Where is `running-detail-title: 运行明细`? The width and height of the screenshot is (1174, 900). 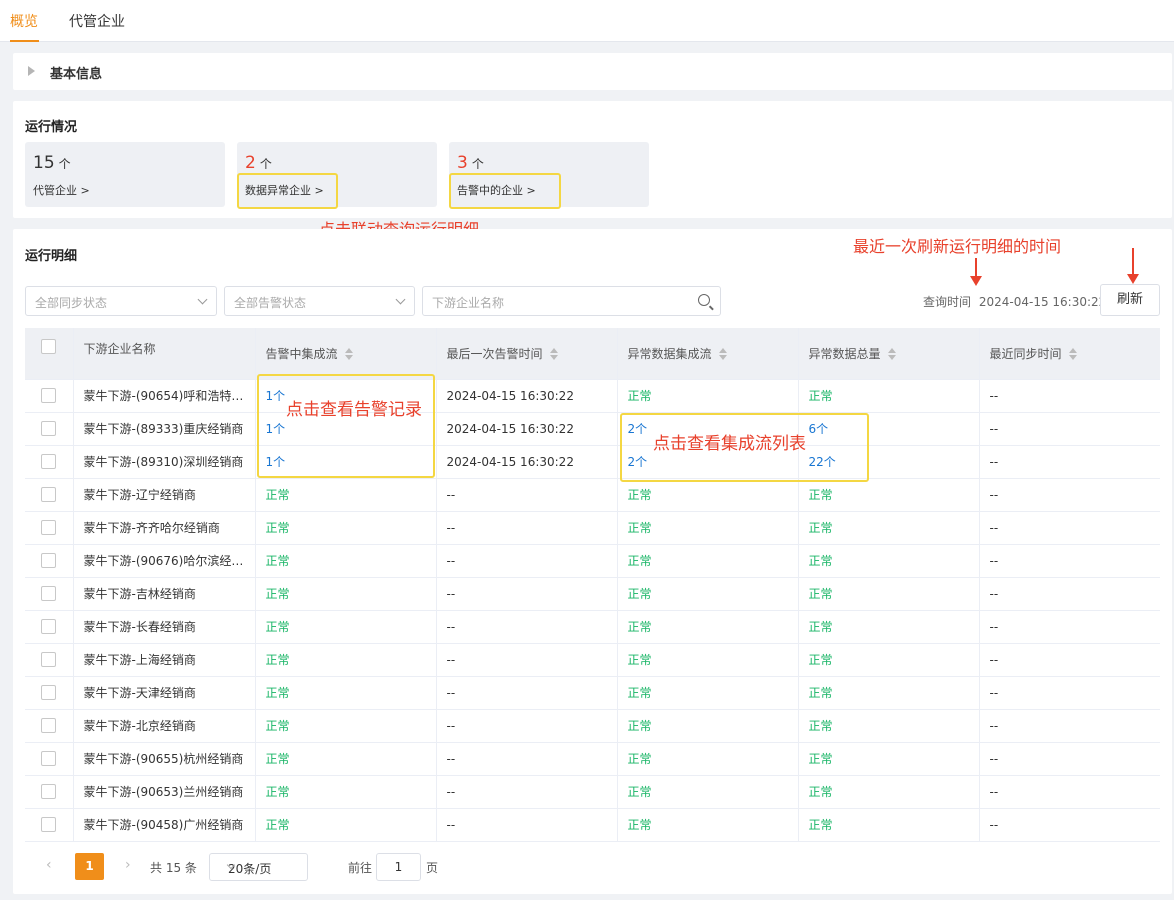
running-detail-title: 运行明细 is located at coordinates (51, 256).